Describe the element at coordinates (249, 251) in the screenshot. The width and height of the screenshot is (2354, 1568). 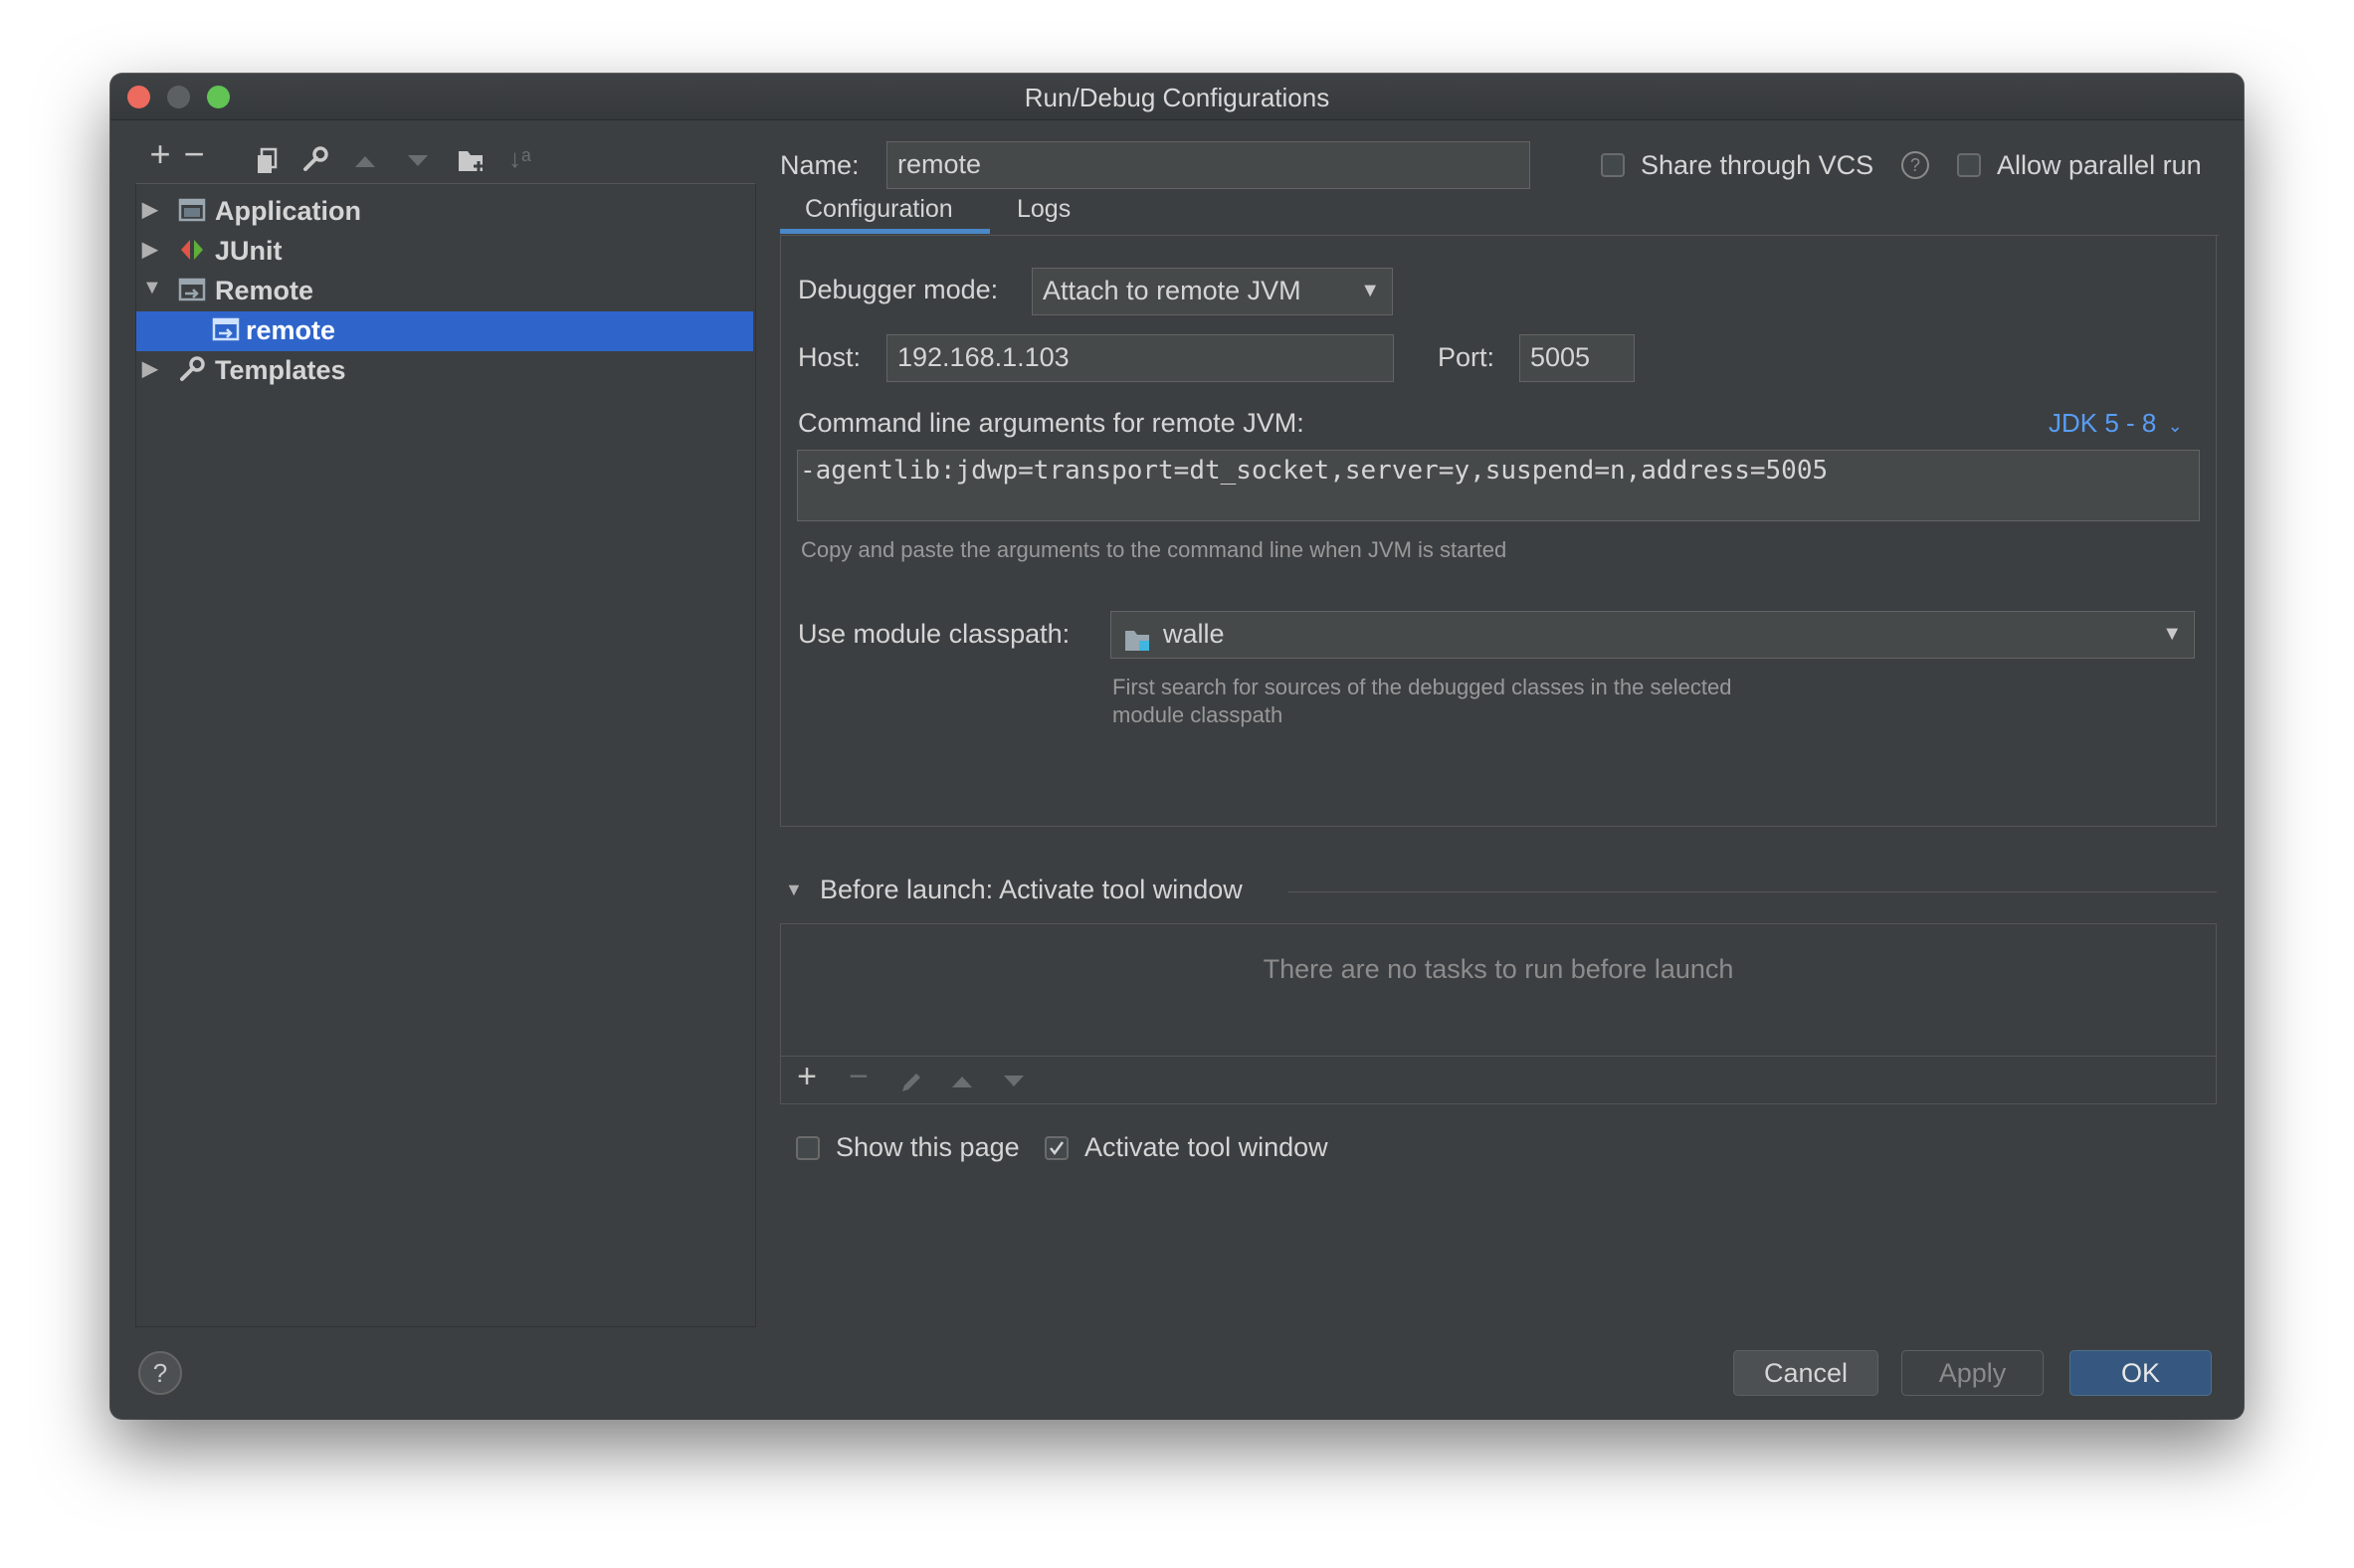
I see `tree-item-label: JUnit` at that location.